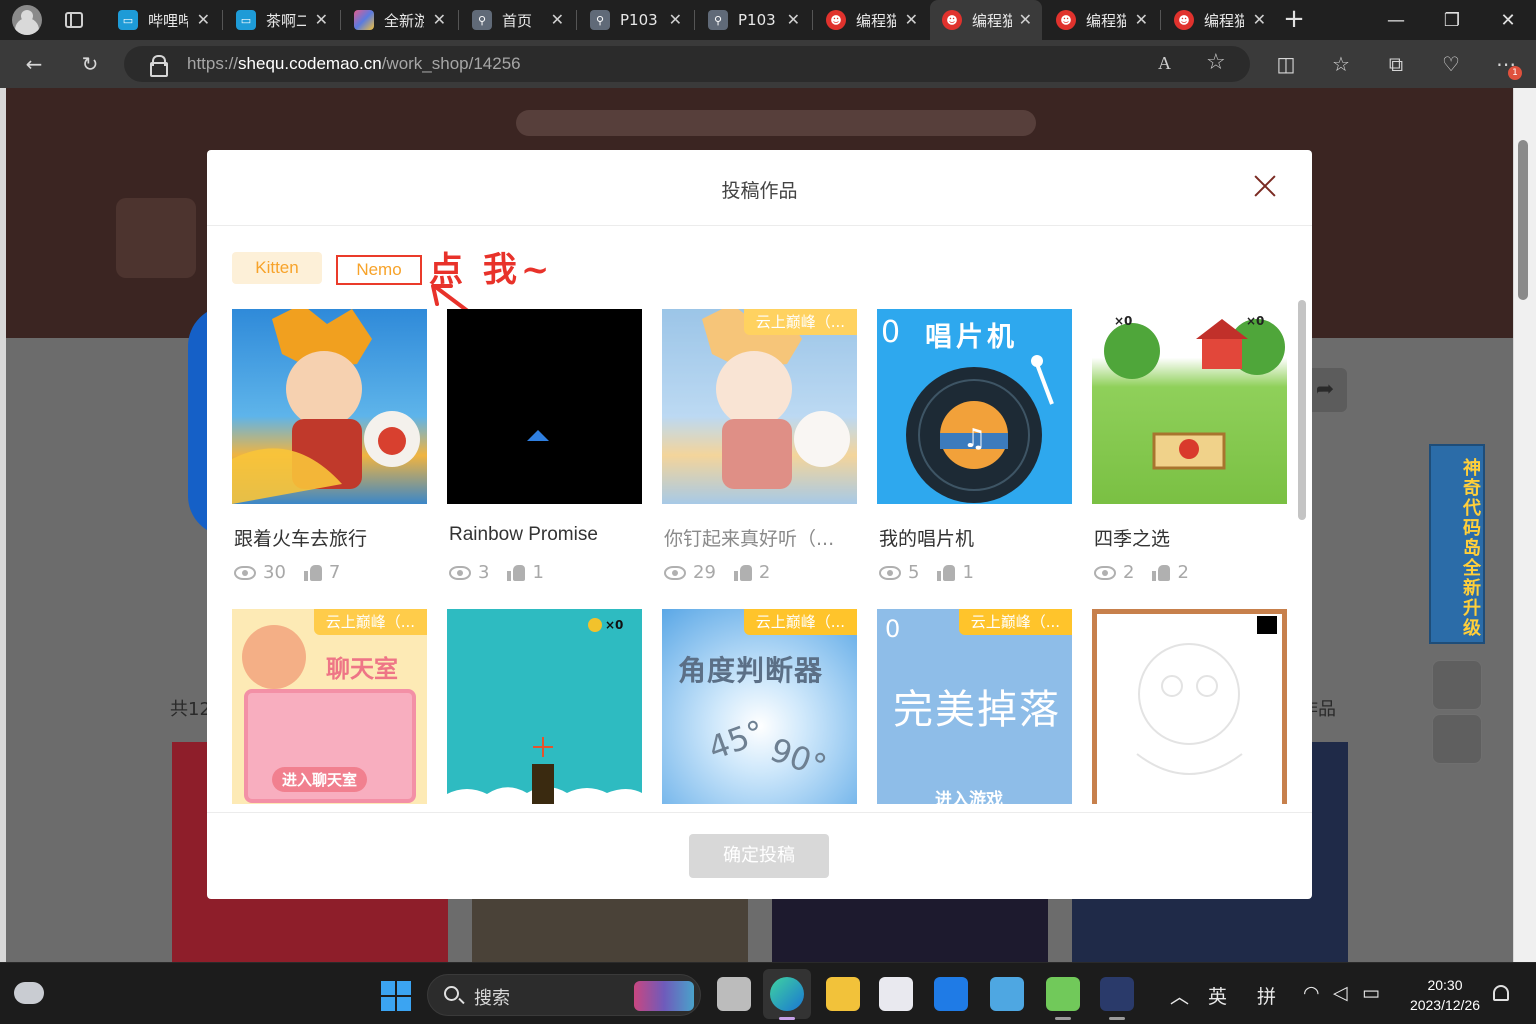 The width and height of the screenshot is (1536, 1024). I want to click on work-card: 0 唱片机 ♫ 我的唱片机 5 1, so click(974, 449).